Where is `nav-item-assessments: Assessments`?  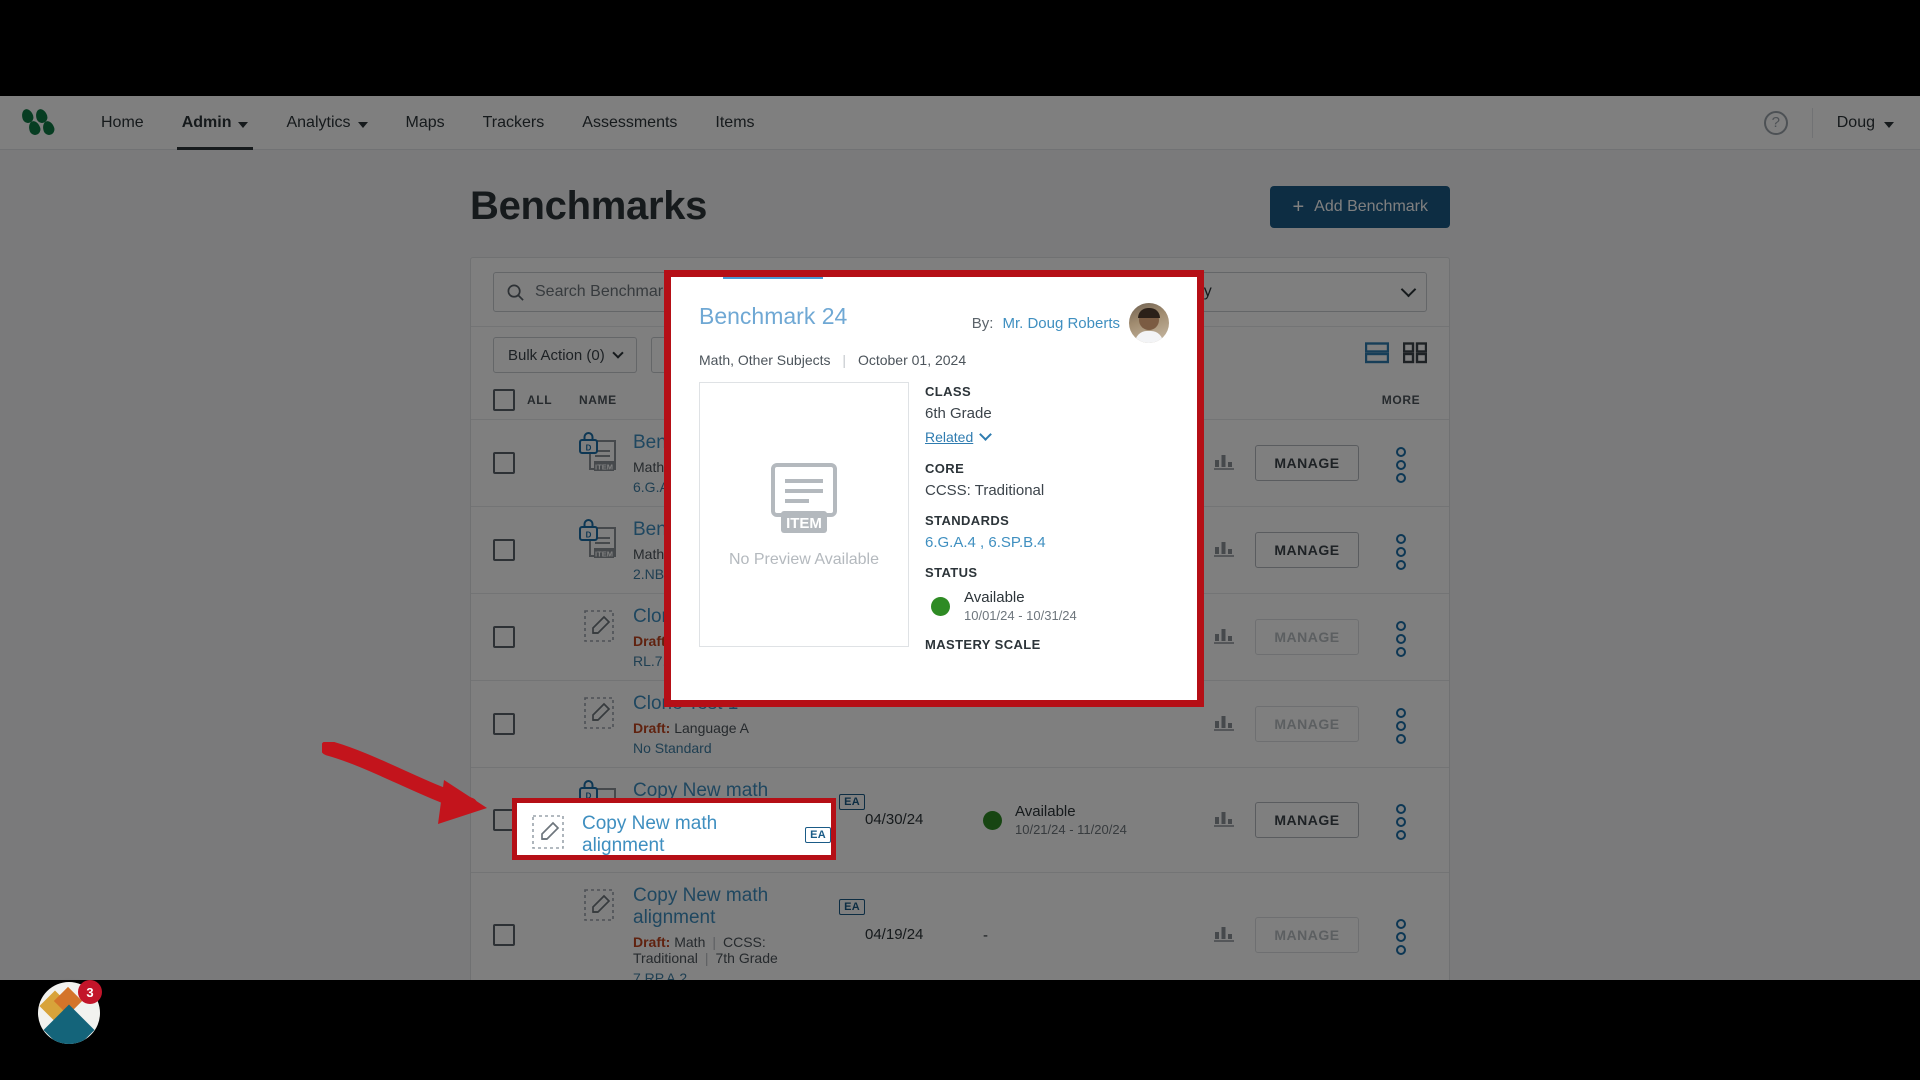
nav-item-assessments: Assessments is located at coordinates (629, 123).